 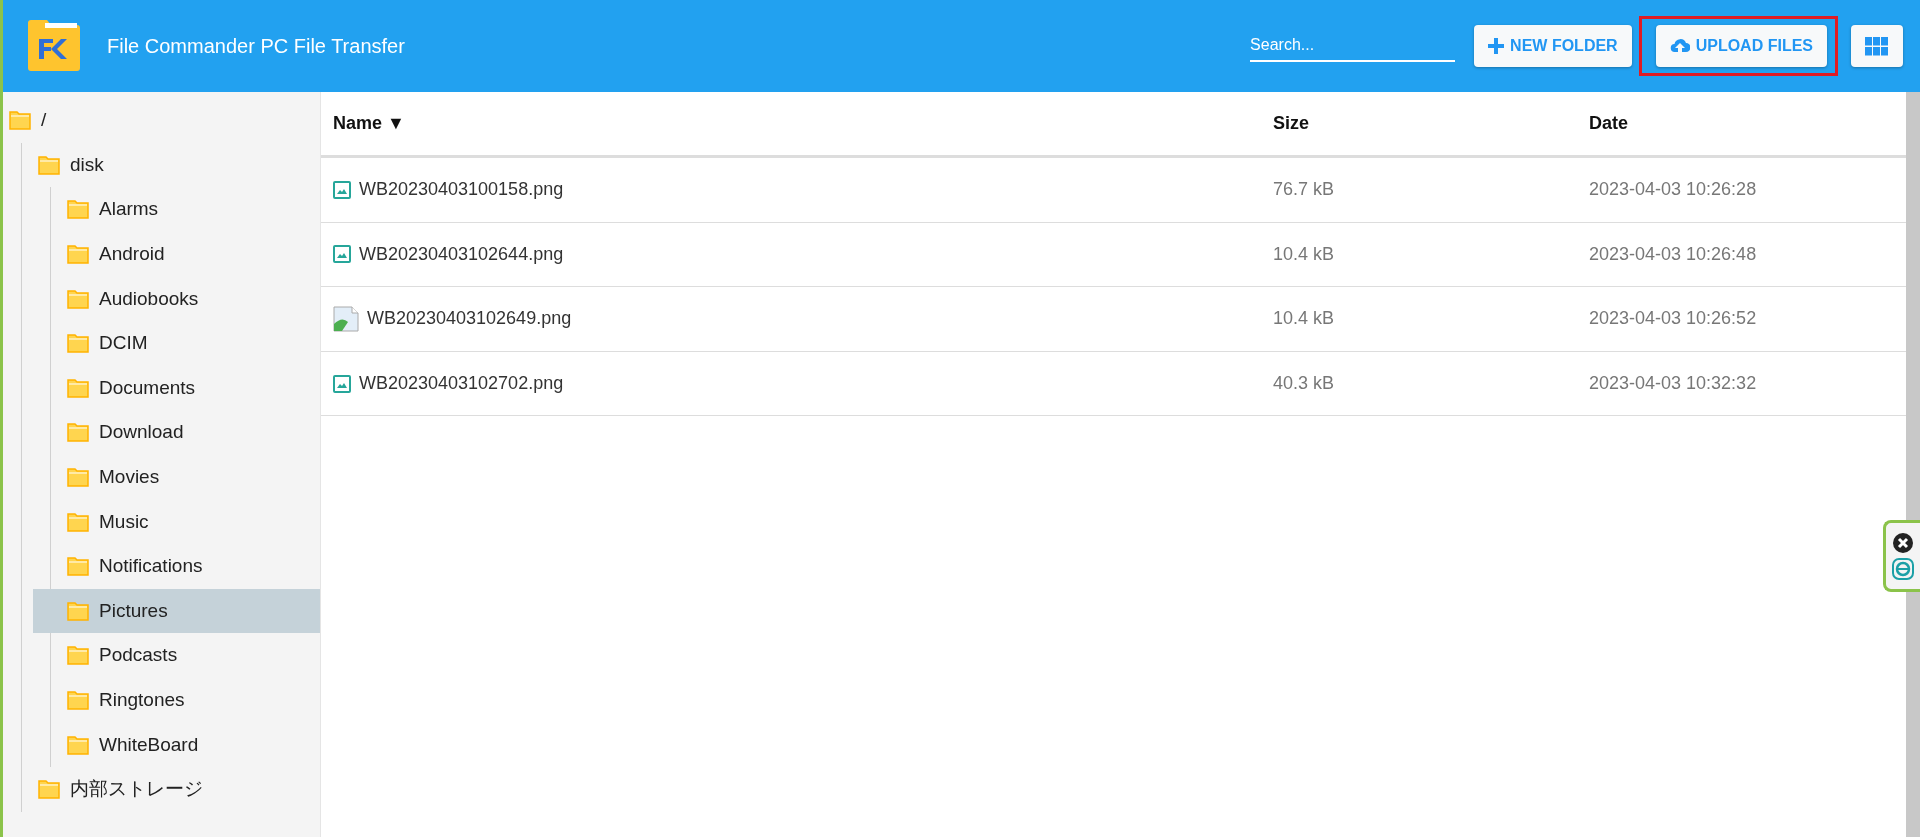 What do you see at coordinates (346, 319) in the screenshot?
I see `broken-image-icon` at bounding box center [346, 319].